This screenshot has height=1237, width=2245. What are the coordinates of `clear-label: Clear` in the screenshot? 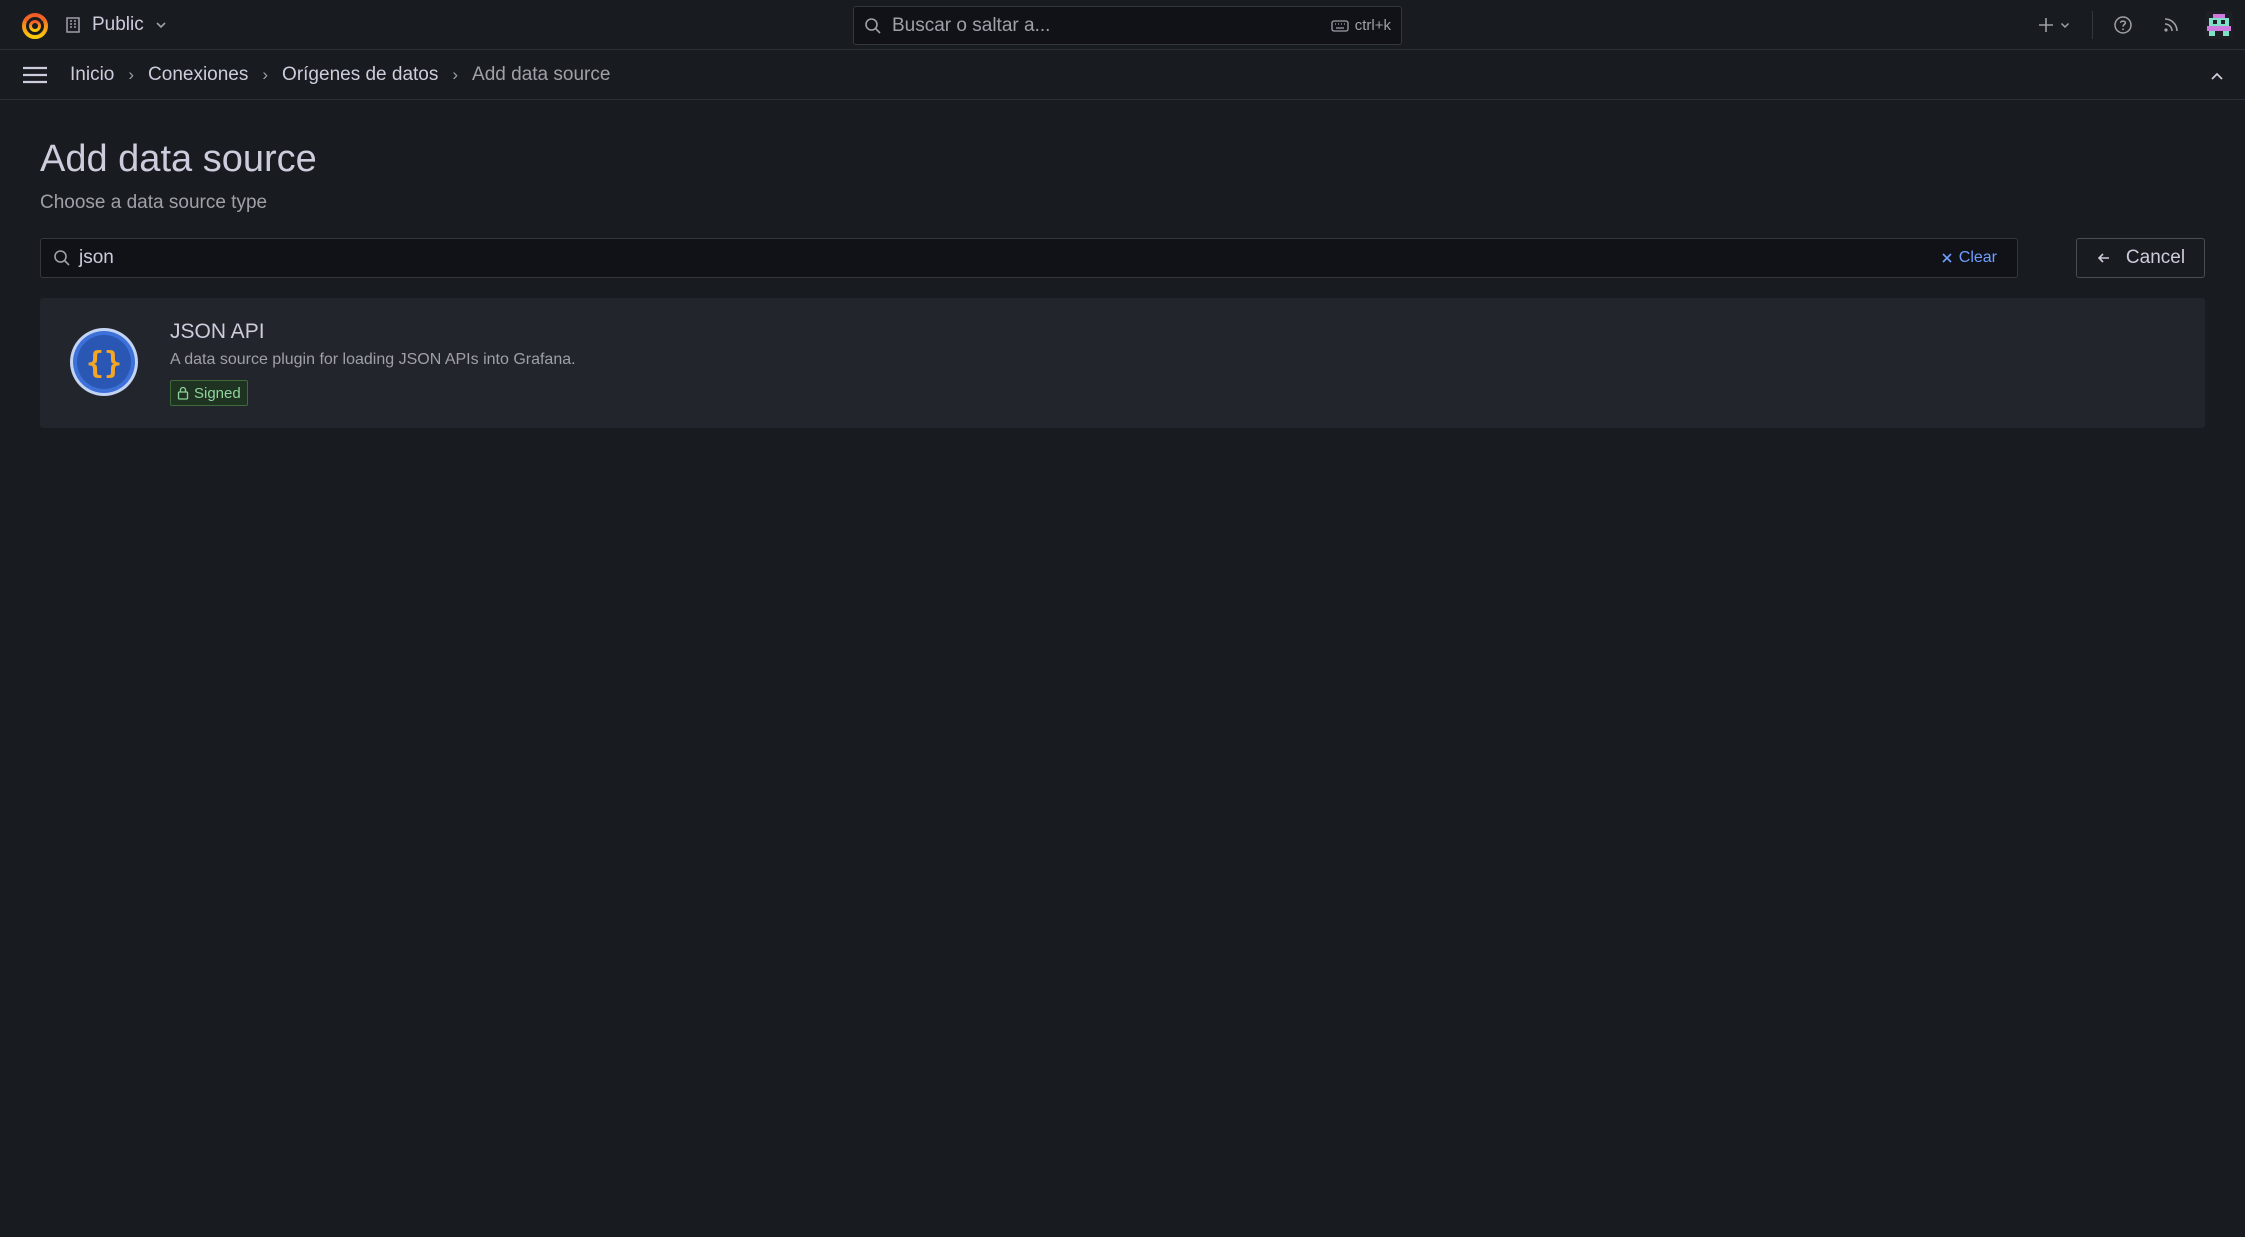 It's located at (1977, 257).